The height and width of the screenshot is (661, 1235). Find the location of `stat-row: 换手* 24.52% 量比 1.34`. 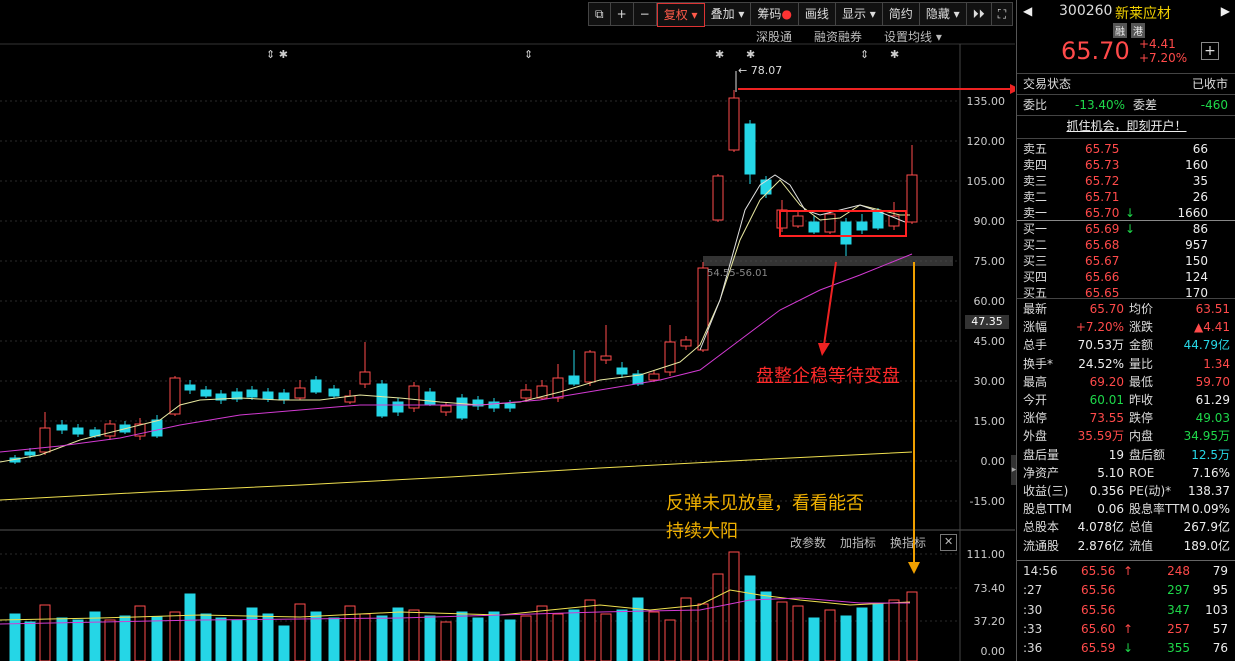

stat-row: 换手* 24.52% 量比 1.34 is located at coordinates (1126, 364).